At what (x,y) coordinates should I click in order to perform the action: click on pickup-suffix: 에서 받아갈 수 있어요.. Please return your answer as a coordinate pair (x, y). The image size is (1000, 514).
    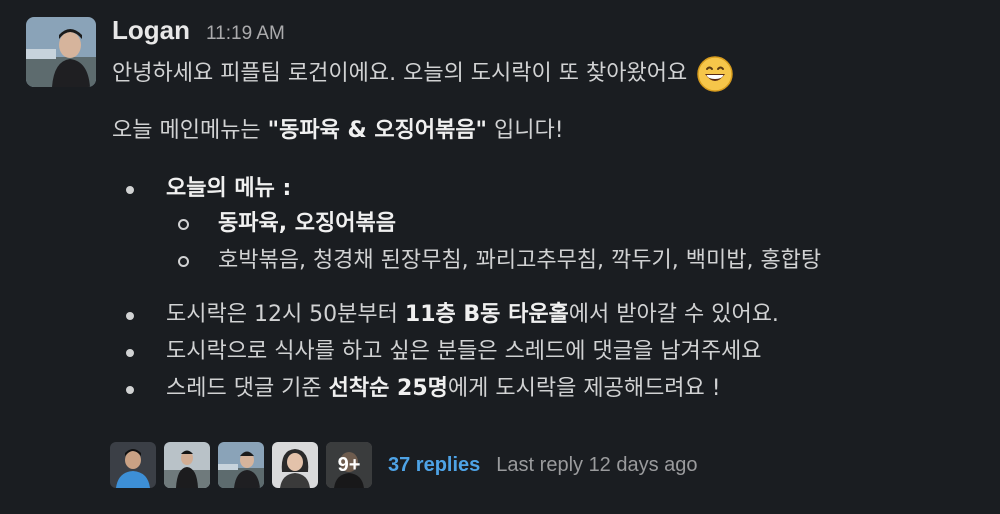
    Looking at the image, I should click on (673, 314).